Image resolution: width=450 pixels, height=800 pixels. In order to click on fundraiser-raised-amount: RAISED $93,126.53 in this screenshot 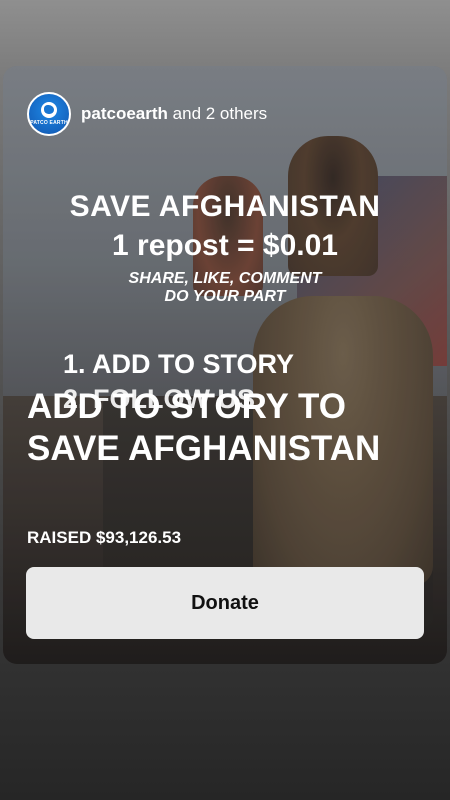, I will do `click(104, 537)`.